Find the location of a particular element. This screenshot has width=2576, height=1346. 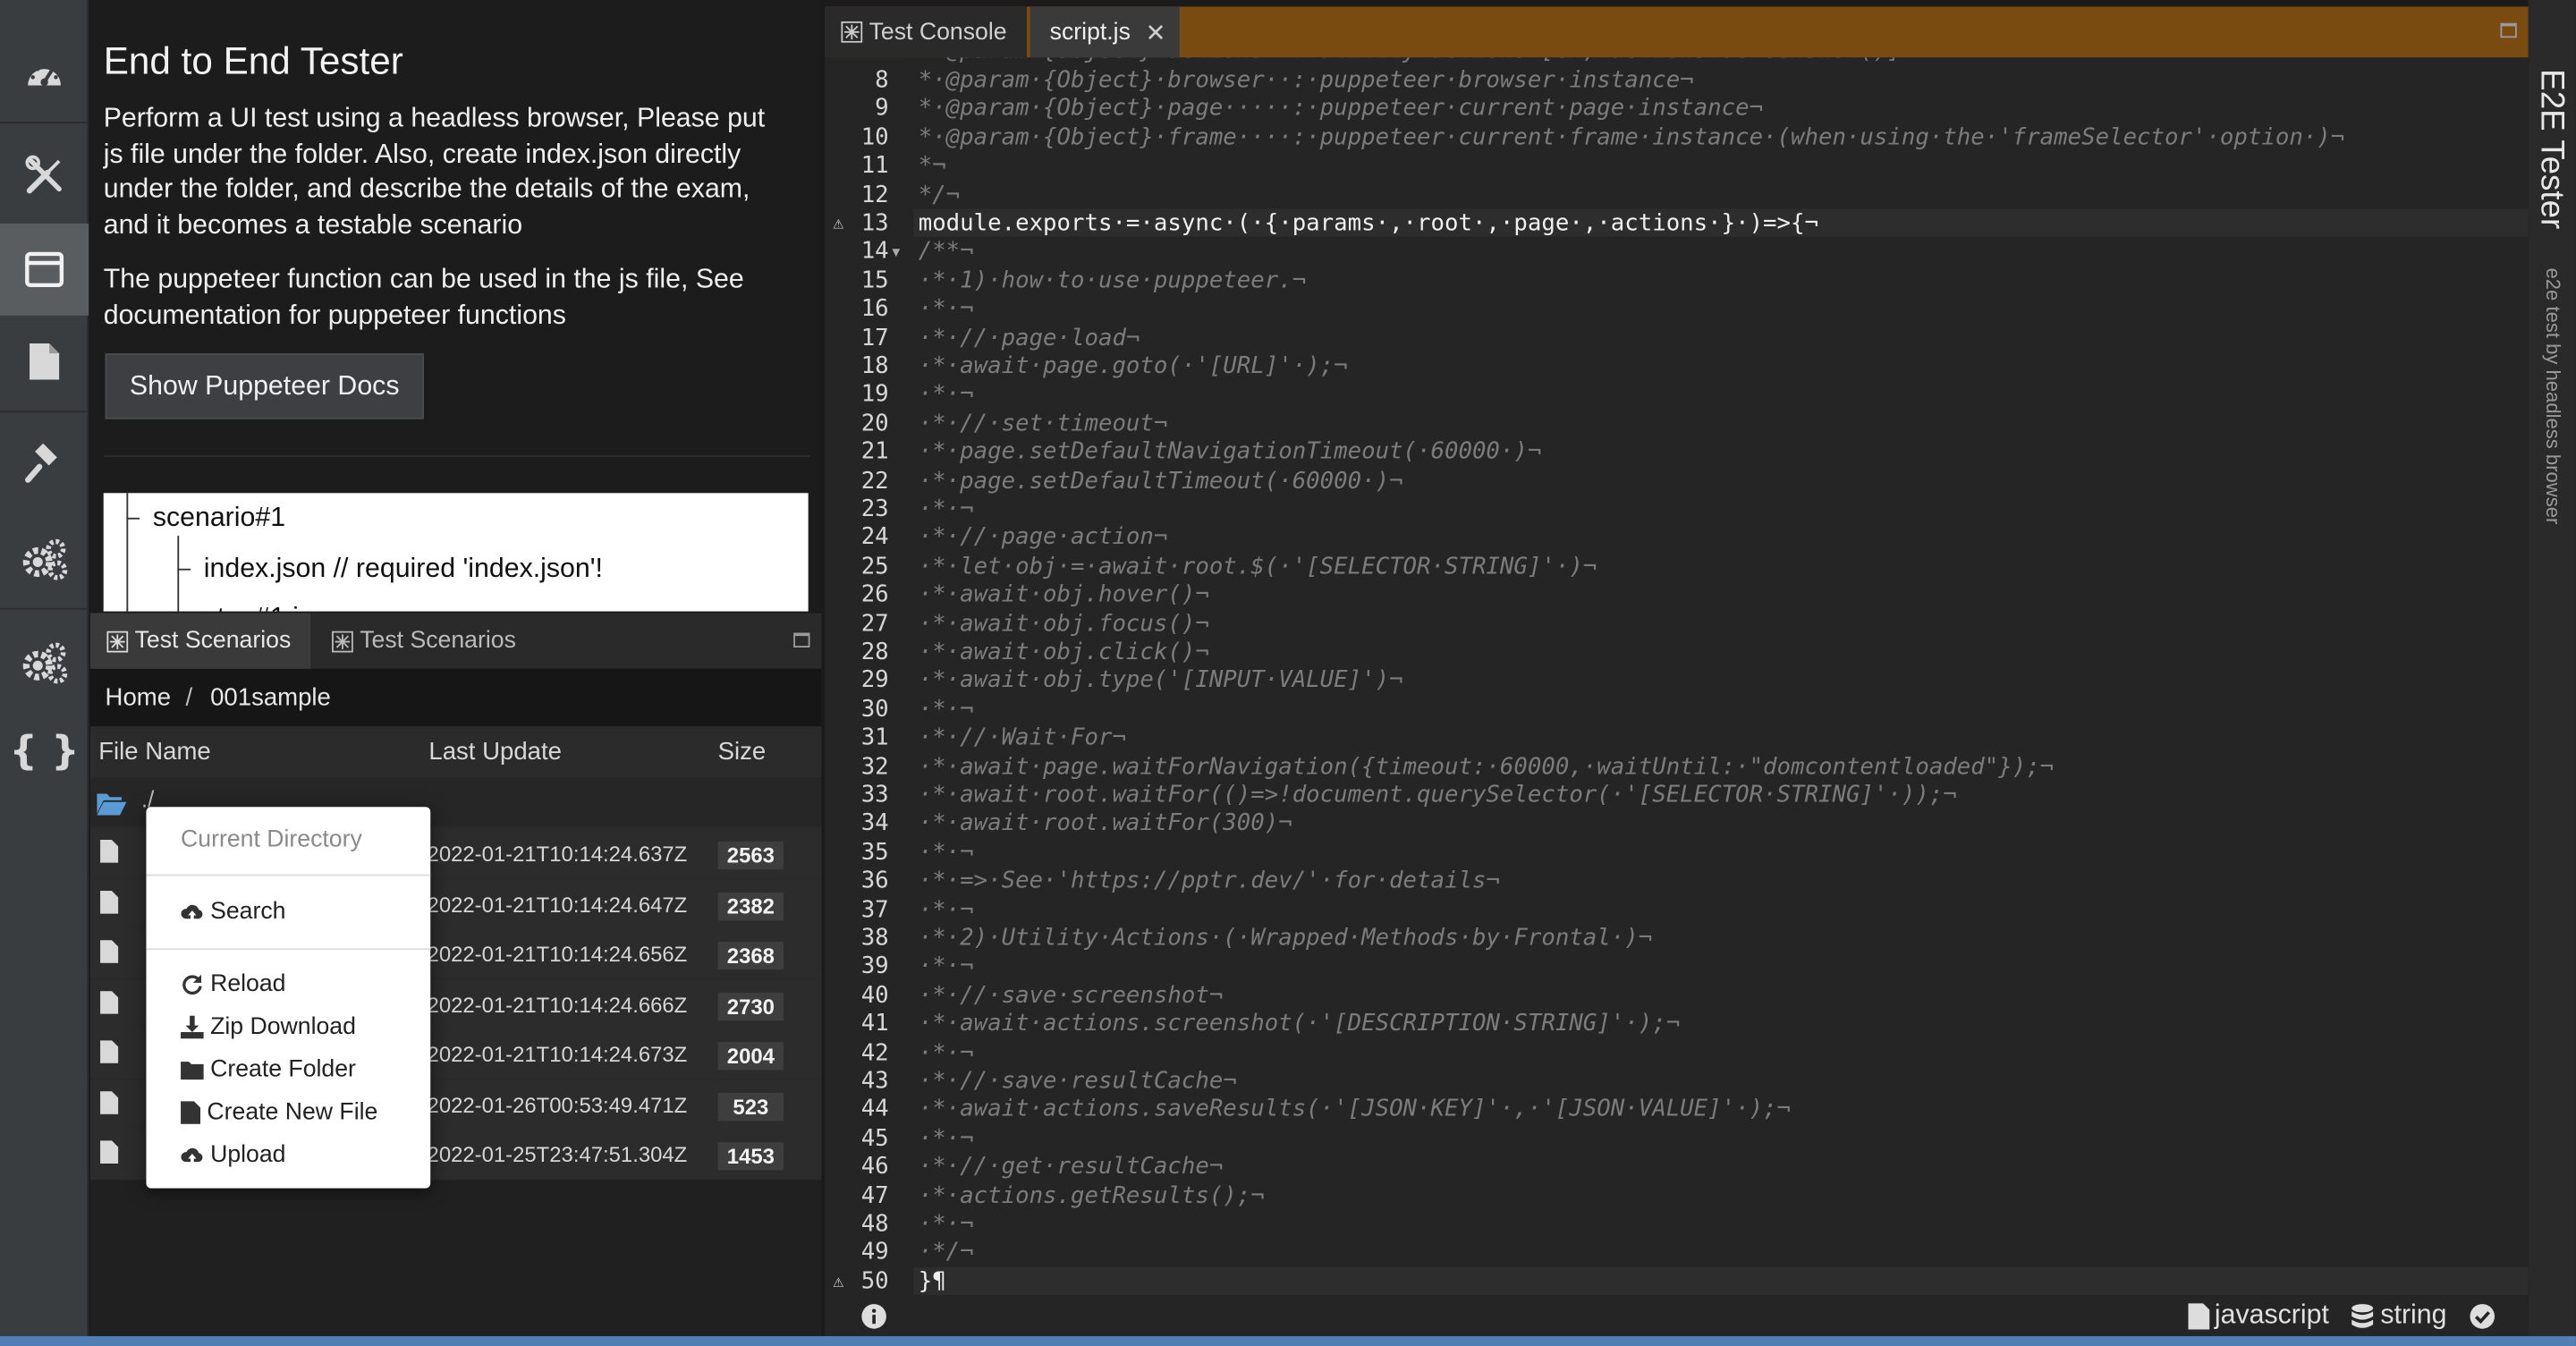

editor-status-bar: javascript string is located at coordinates (1677, 1317).